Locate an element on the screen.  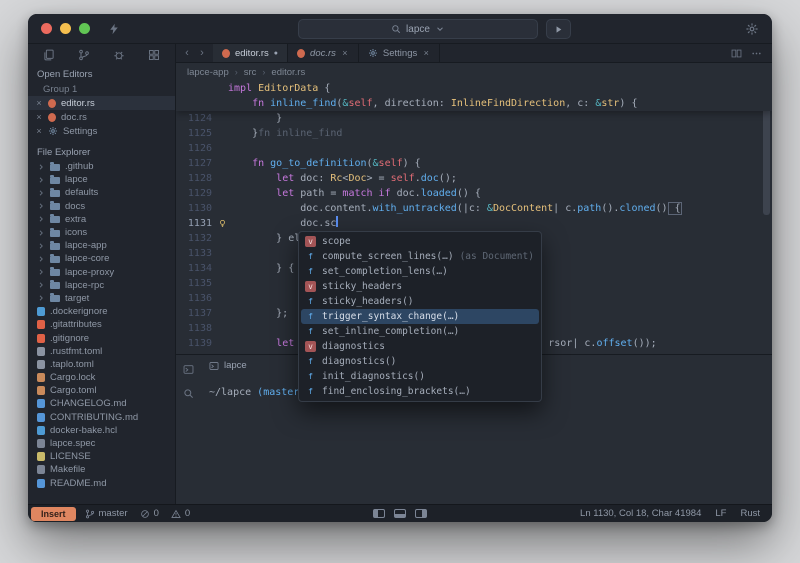
completion-item: f set_completion_lens(…) is located at coordinates (420, 271).